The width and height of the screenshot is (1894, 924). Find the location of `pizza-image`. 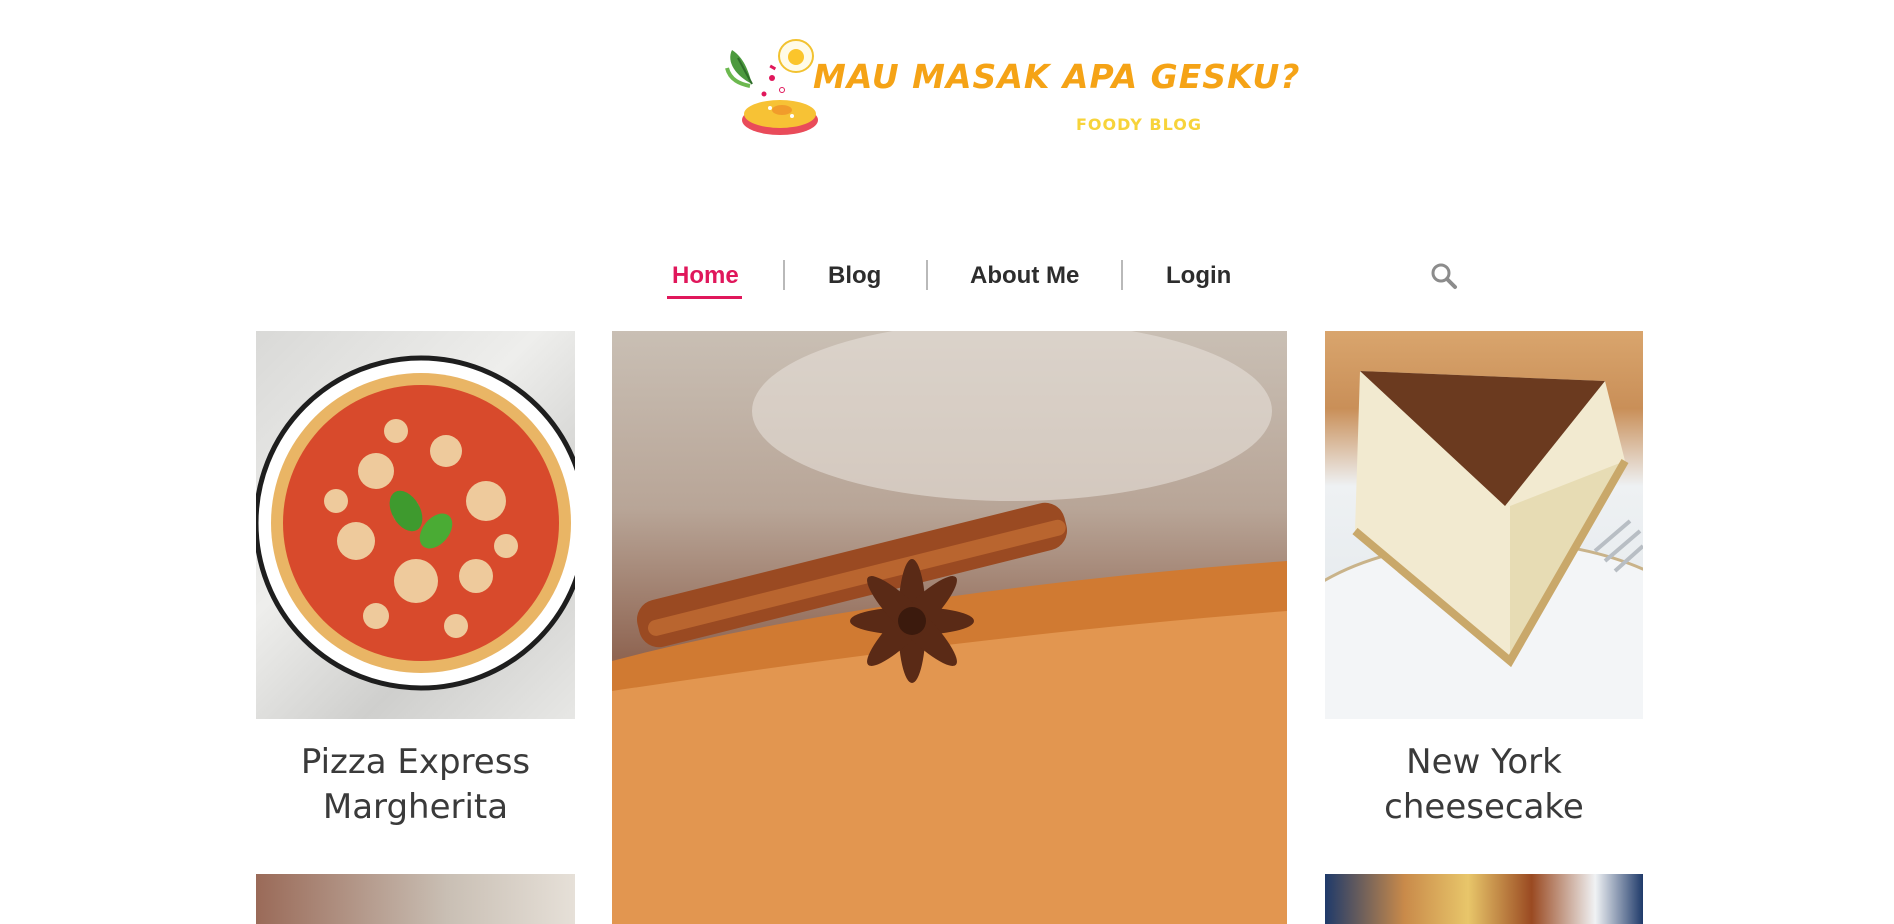

pizza-image is located at coordinates (415, 523).